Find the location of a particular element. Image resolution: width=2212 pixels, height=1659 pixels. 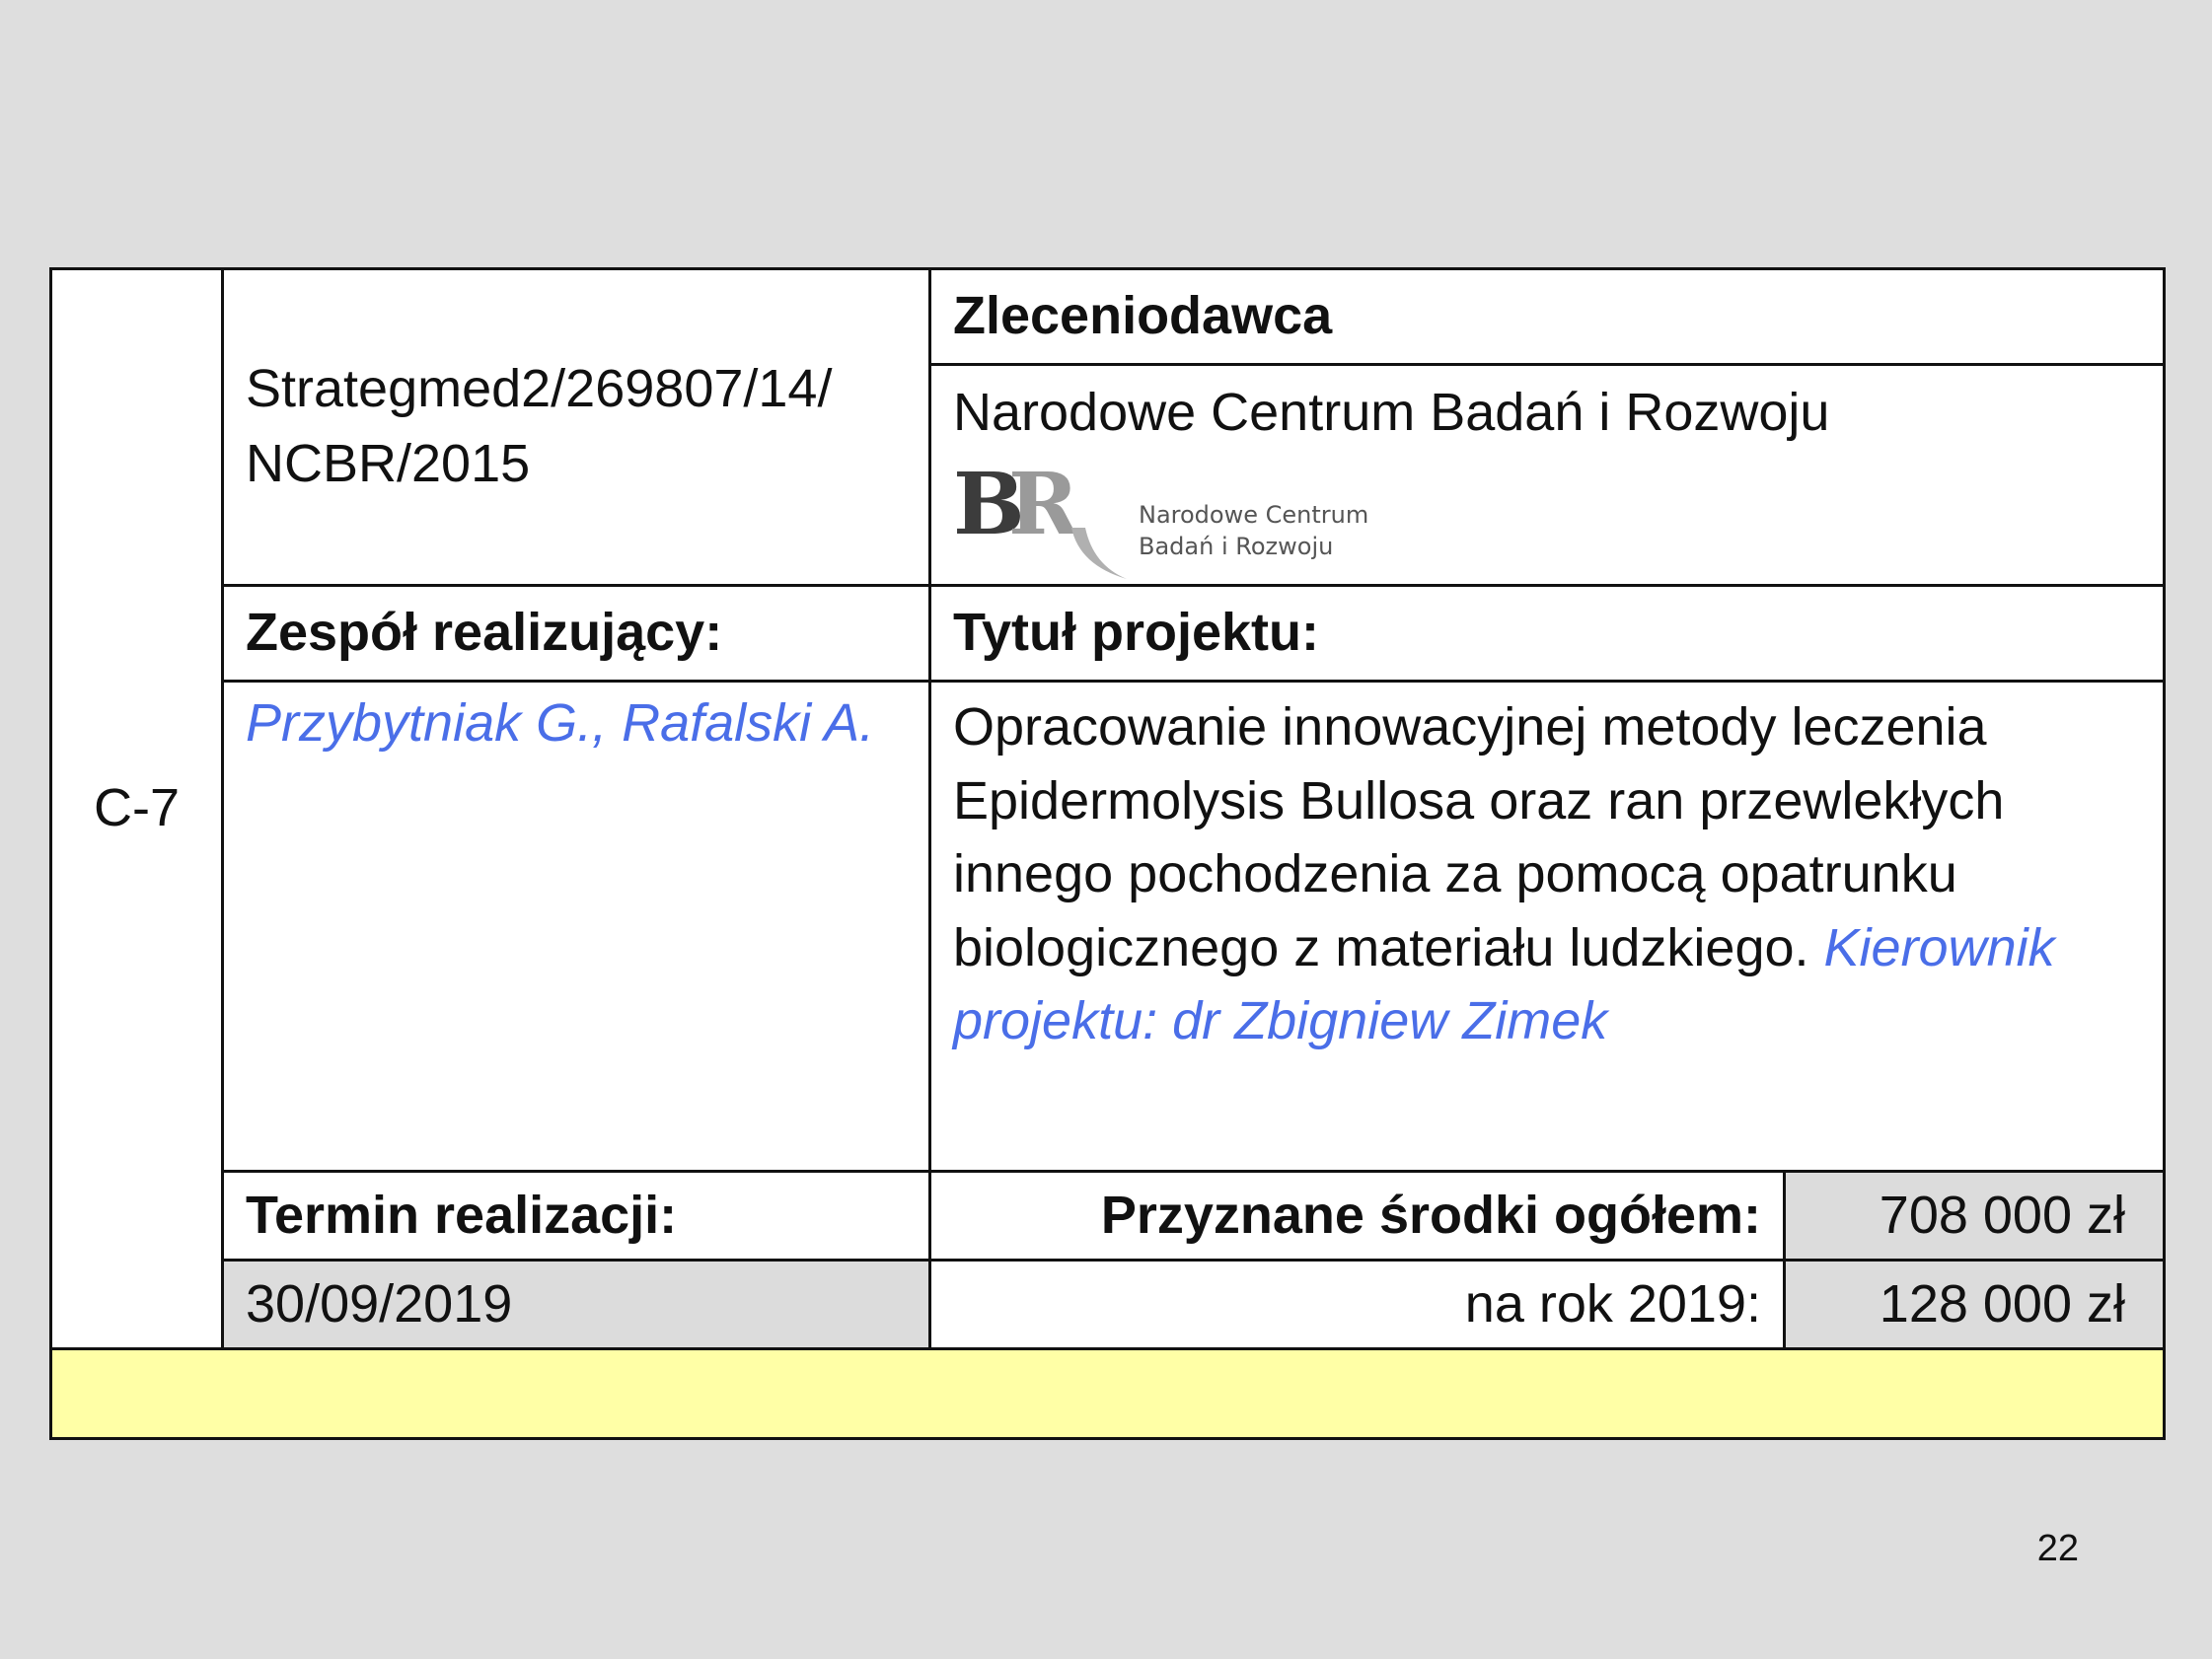

funds-total-label-cell: Przyznane środki ogółem: is located at coordinates (1357, 1216).